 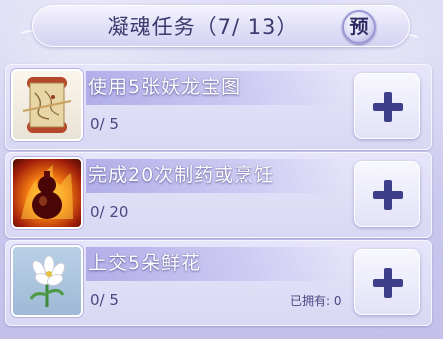 What do you see at coordinates (47, 281) in the screenshot?
I see `lily-flower-icon` at bounding box center [47, 281].